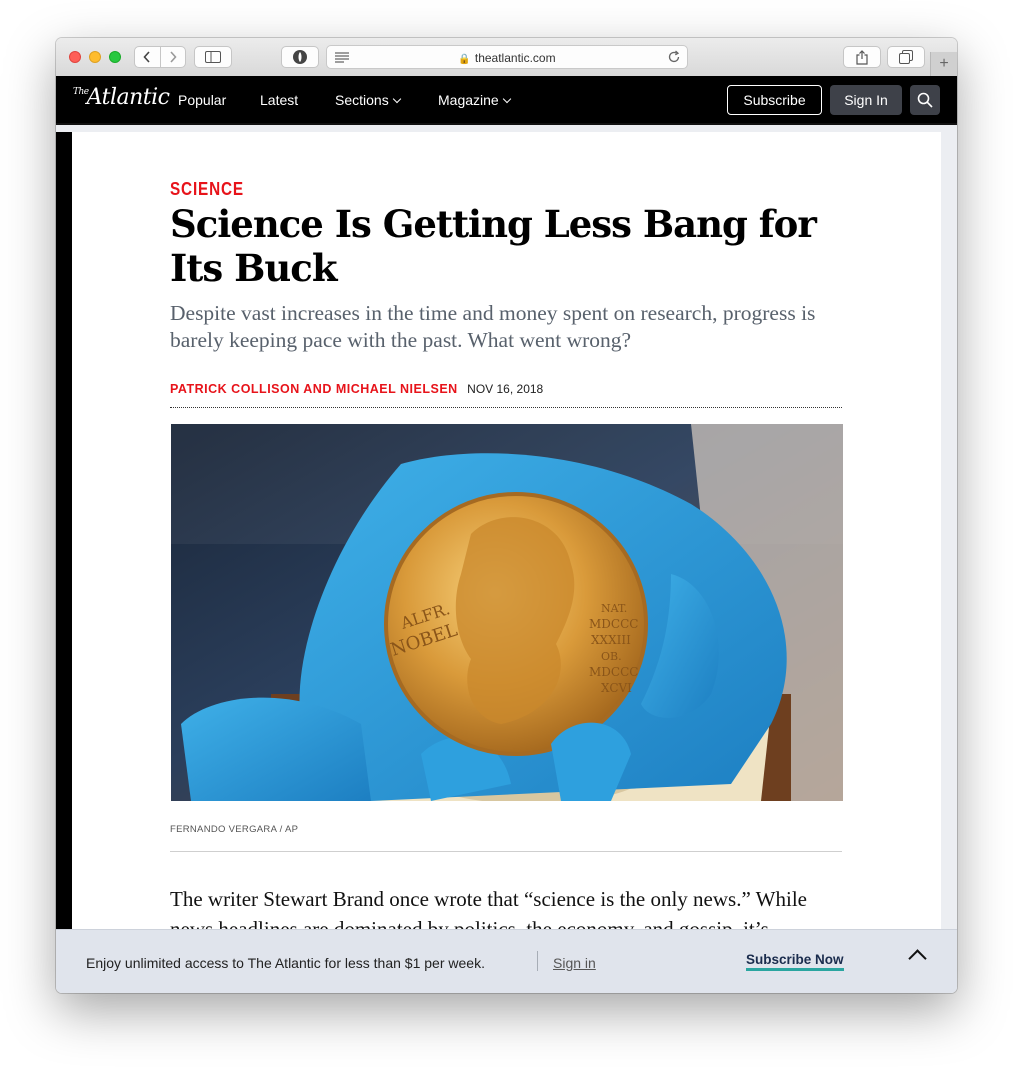  Describe the element at coordinates (537, 961) in the screenshot. I see `banner-divider` at that location.